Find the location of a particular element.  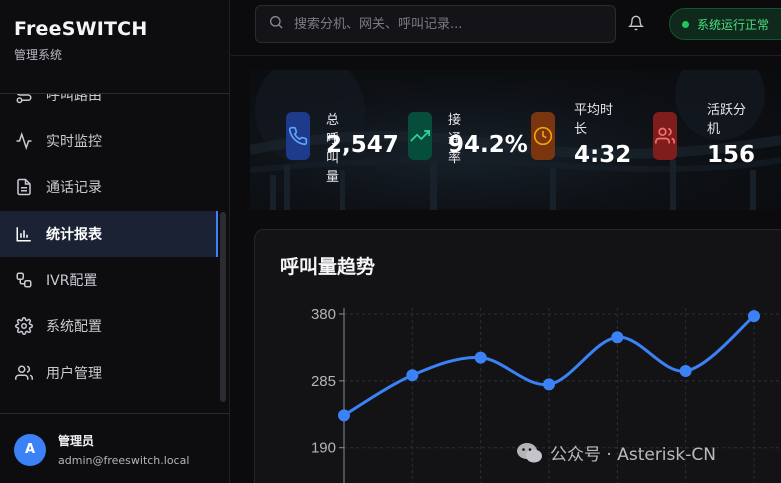

bell-icon is located at coordinates (636, 24).